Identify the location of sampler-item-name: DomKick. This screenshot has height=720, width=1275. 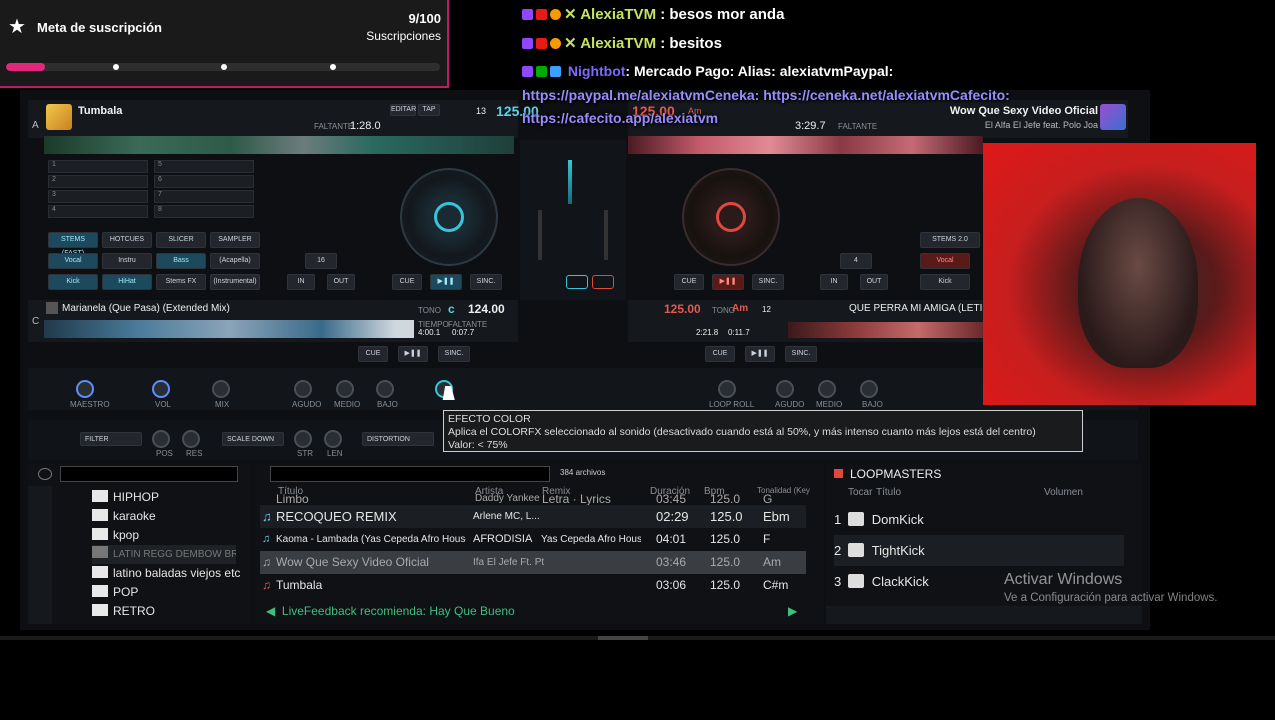
(897, 519).